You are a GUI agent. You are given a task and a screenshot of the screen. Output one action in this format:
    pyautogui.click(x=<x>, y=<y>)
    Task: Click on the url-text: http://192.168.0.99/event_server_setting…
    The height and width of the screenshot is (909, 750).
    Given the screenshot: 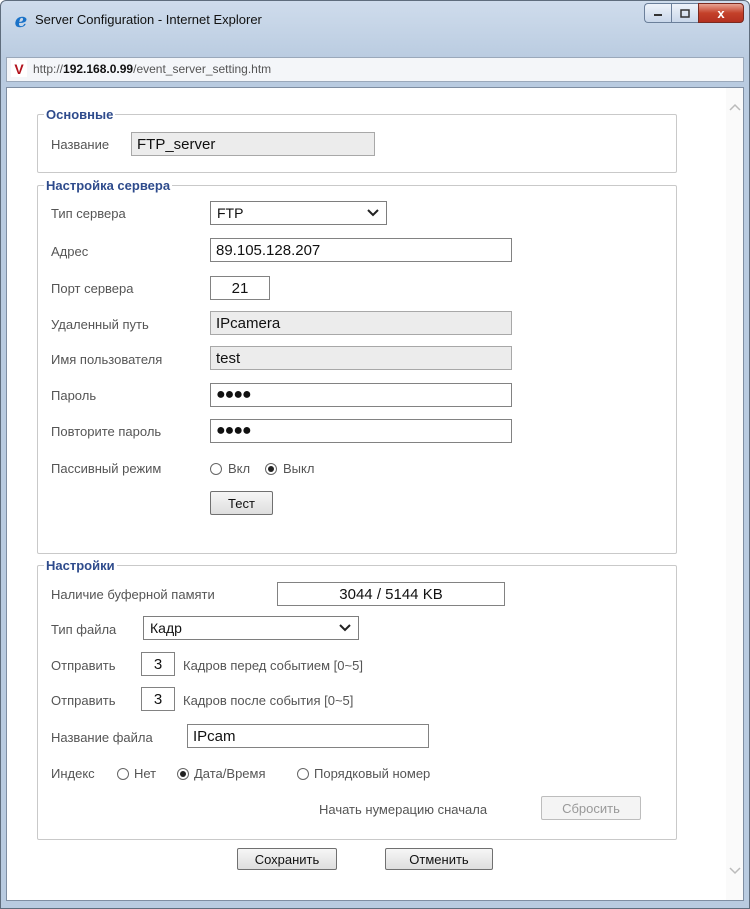 What is the action you would take?
    pyautogui.click(x=152, y=69)
    